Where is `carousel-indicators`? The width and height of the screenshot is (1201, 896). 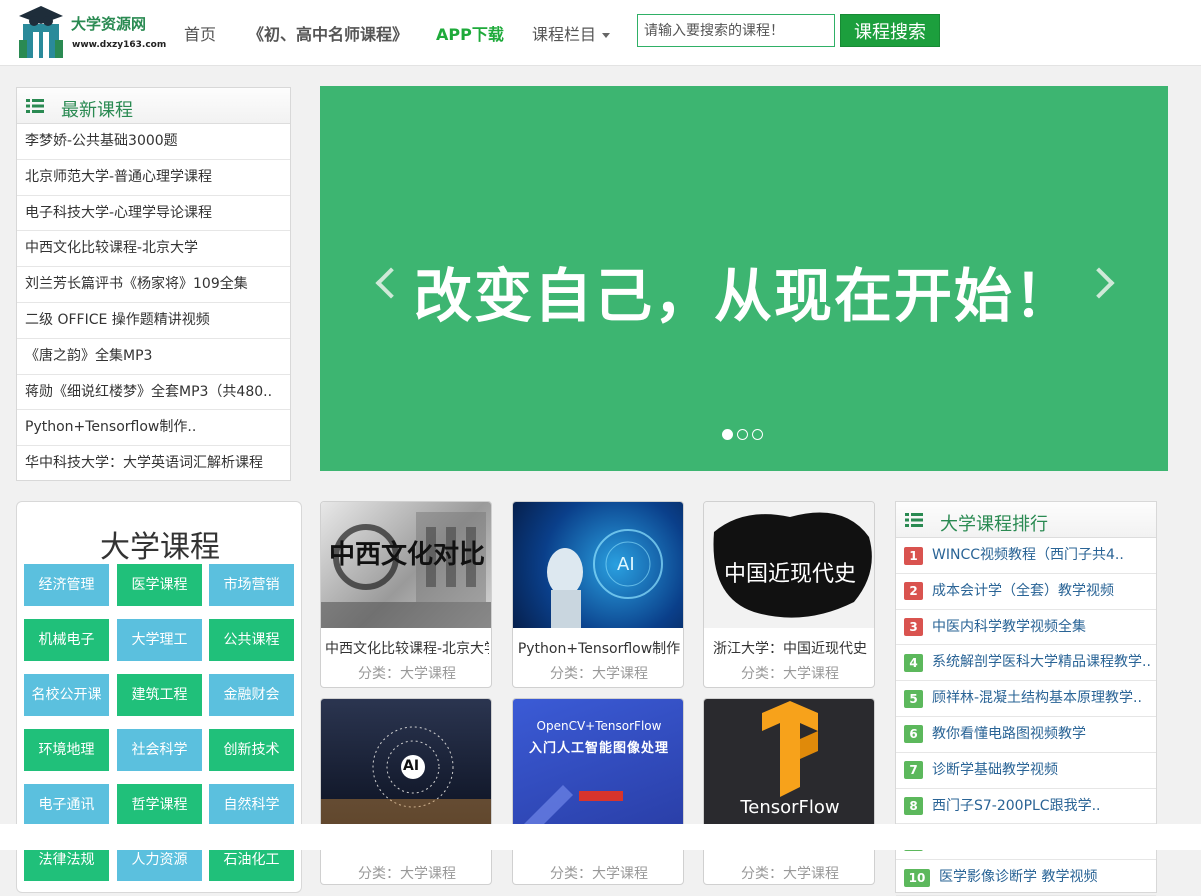
carousel-indicators is located at coordinates (744, 432).